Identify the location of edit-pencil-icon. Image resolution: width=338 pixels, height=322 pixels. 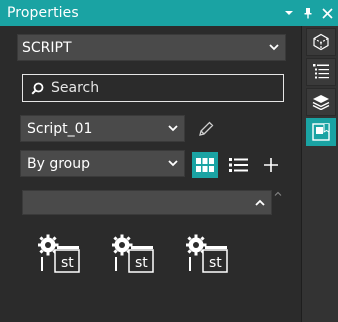
(206, 129).